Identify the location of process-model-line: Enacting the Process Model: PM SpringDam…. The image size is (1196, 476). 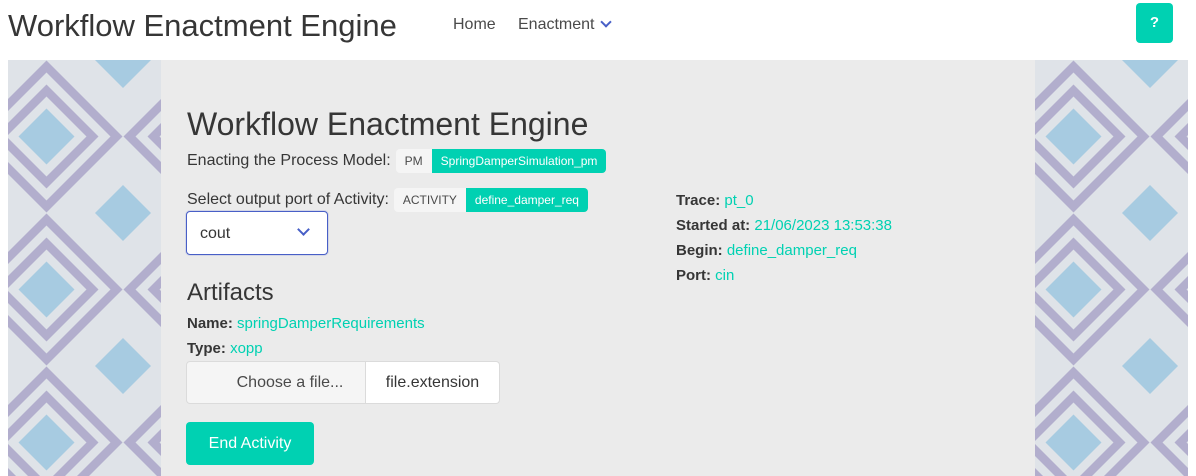
(397, 161).